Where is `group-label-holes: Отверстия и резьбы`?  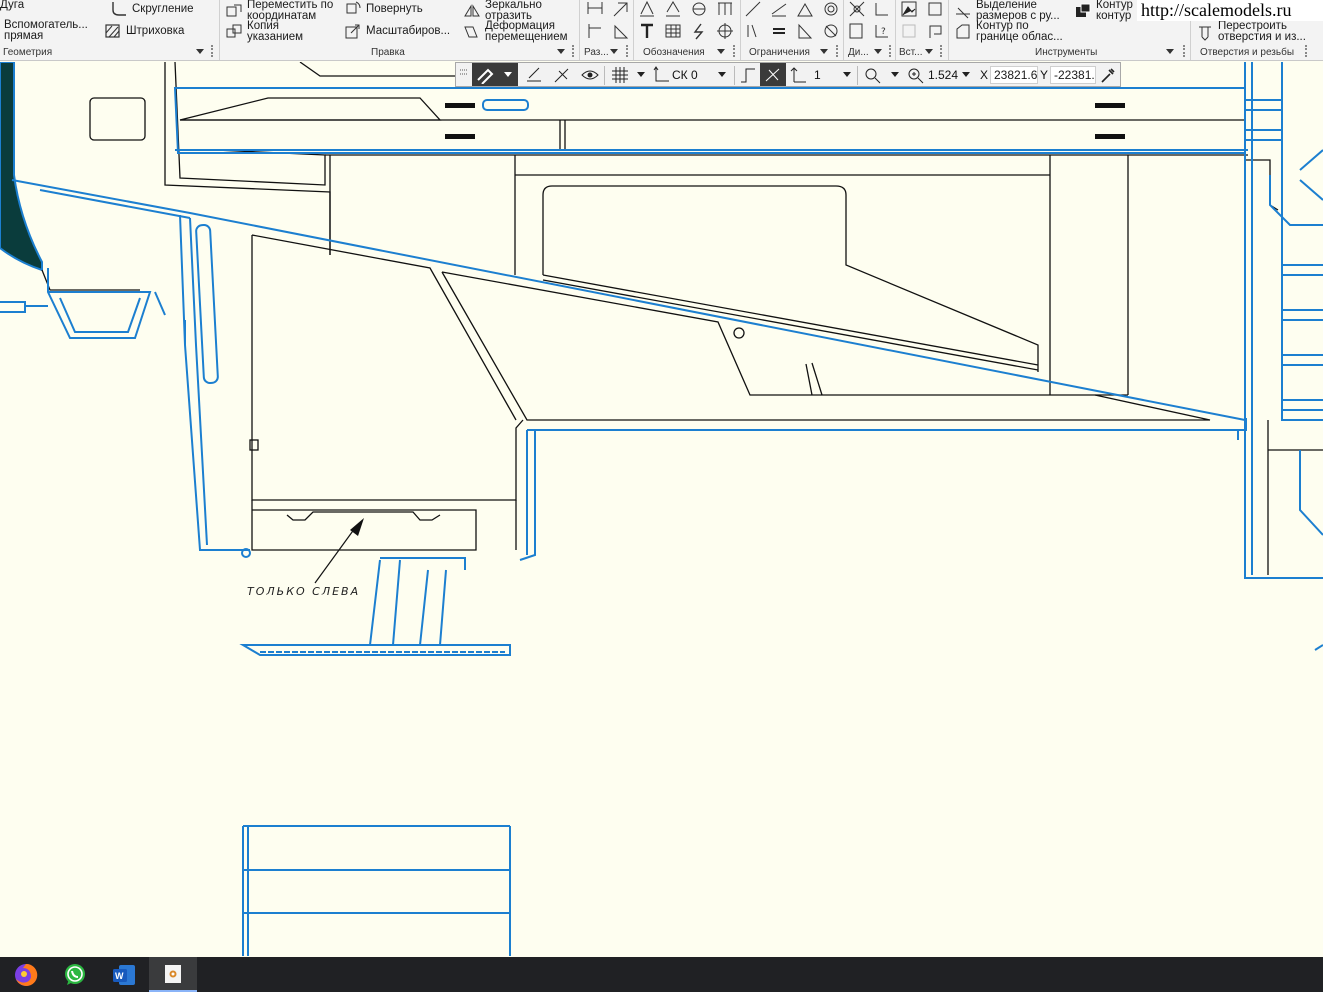
group-label-holes: Отверстия и резьбы is located at coordinates (1247, 52).